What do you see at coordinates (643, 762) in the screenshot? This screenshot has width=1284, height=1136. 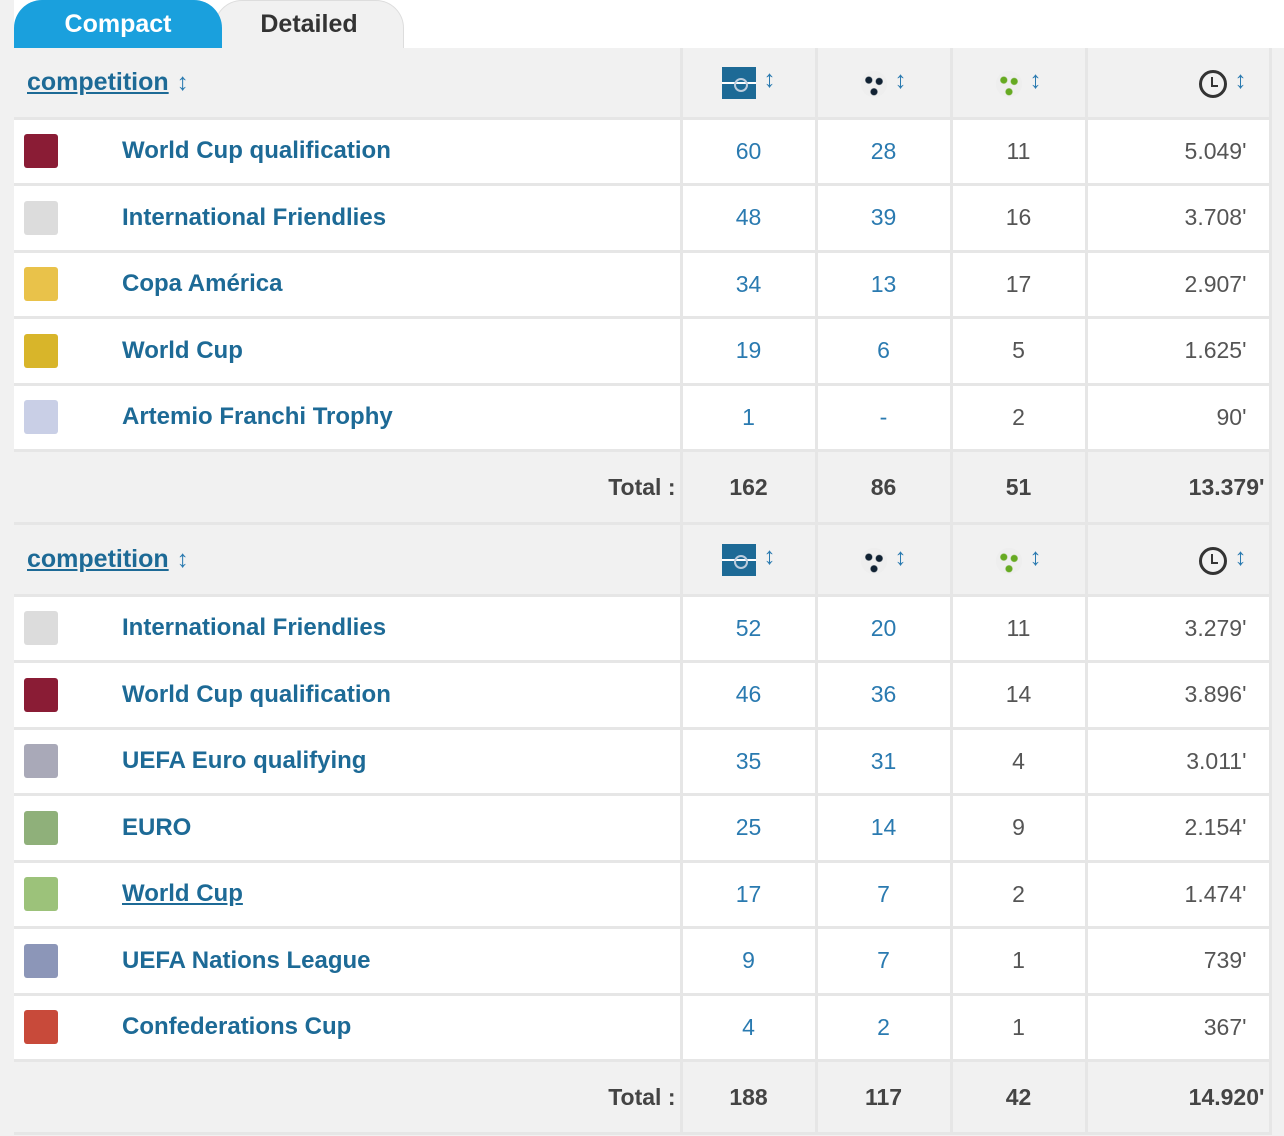 I see `table-row: UEFA Euro qualifying 35 31 4 3.011'` at bounding box center [643, 762].